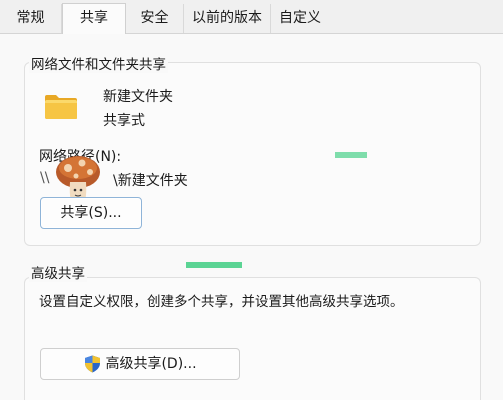  I want to click on tab-strip: 常规 共享 安全 以前的版本 自定义, so click(251, 17).